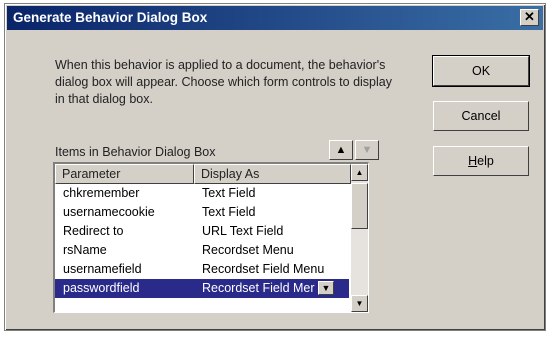 Image resolution: width=553 pixels, height=339 pixels. Describe the element at coordinates (93, 231) in the screenshot. I see `row-parameter: Redirect to` at that location.